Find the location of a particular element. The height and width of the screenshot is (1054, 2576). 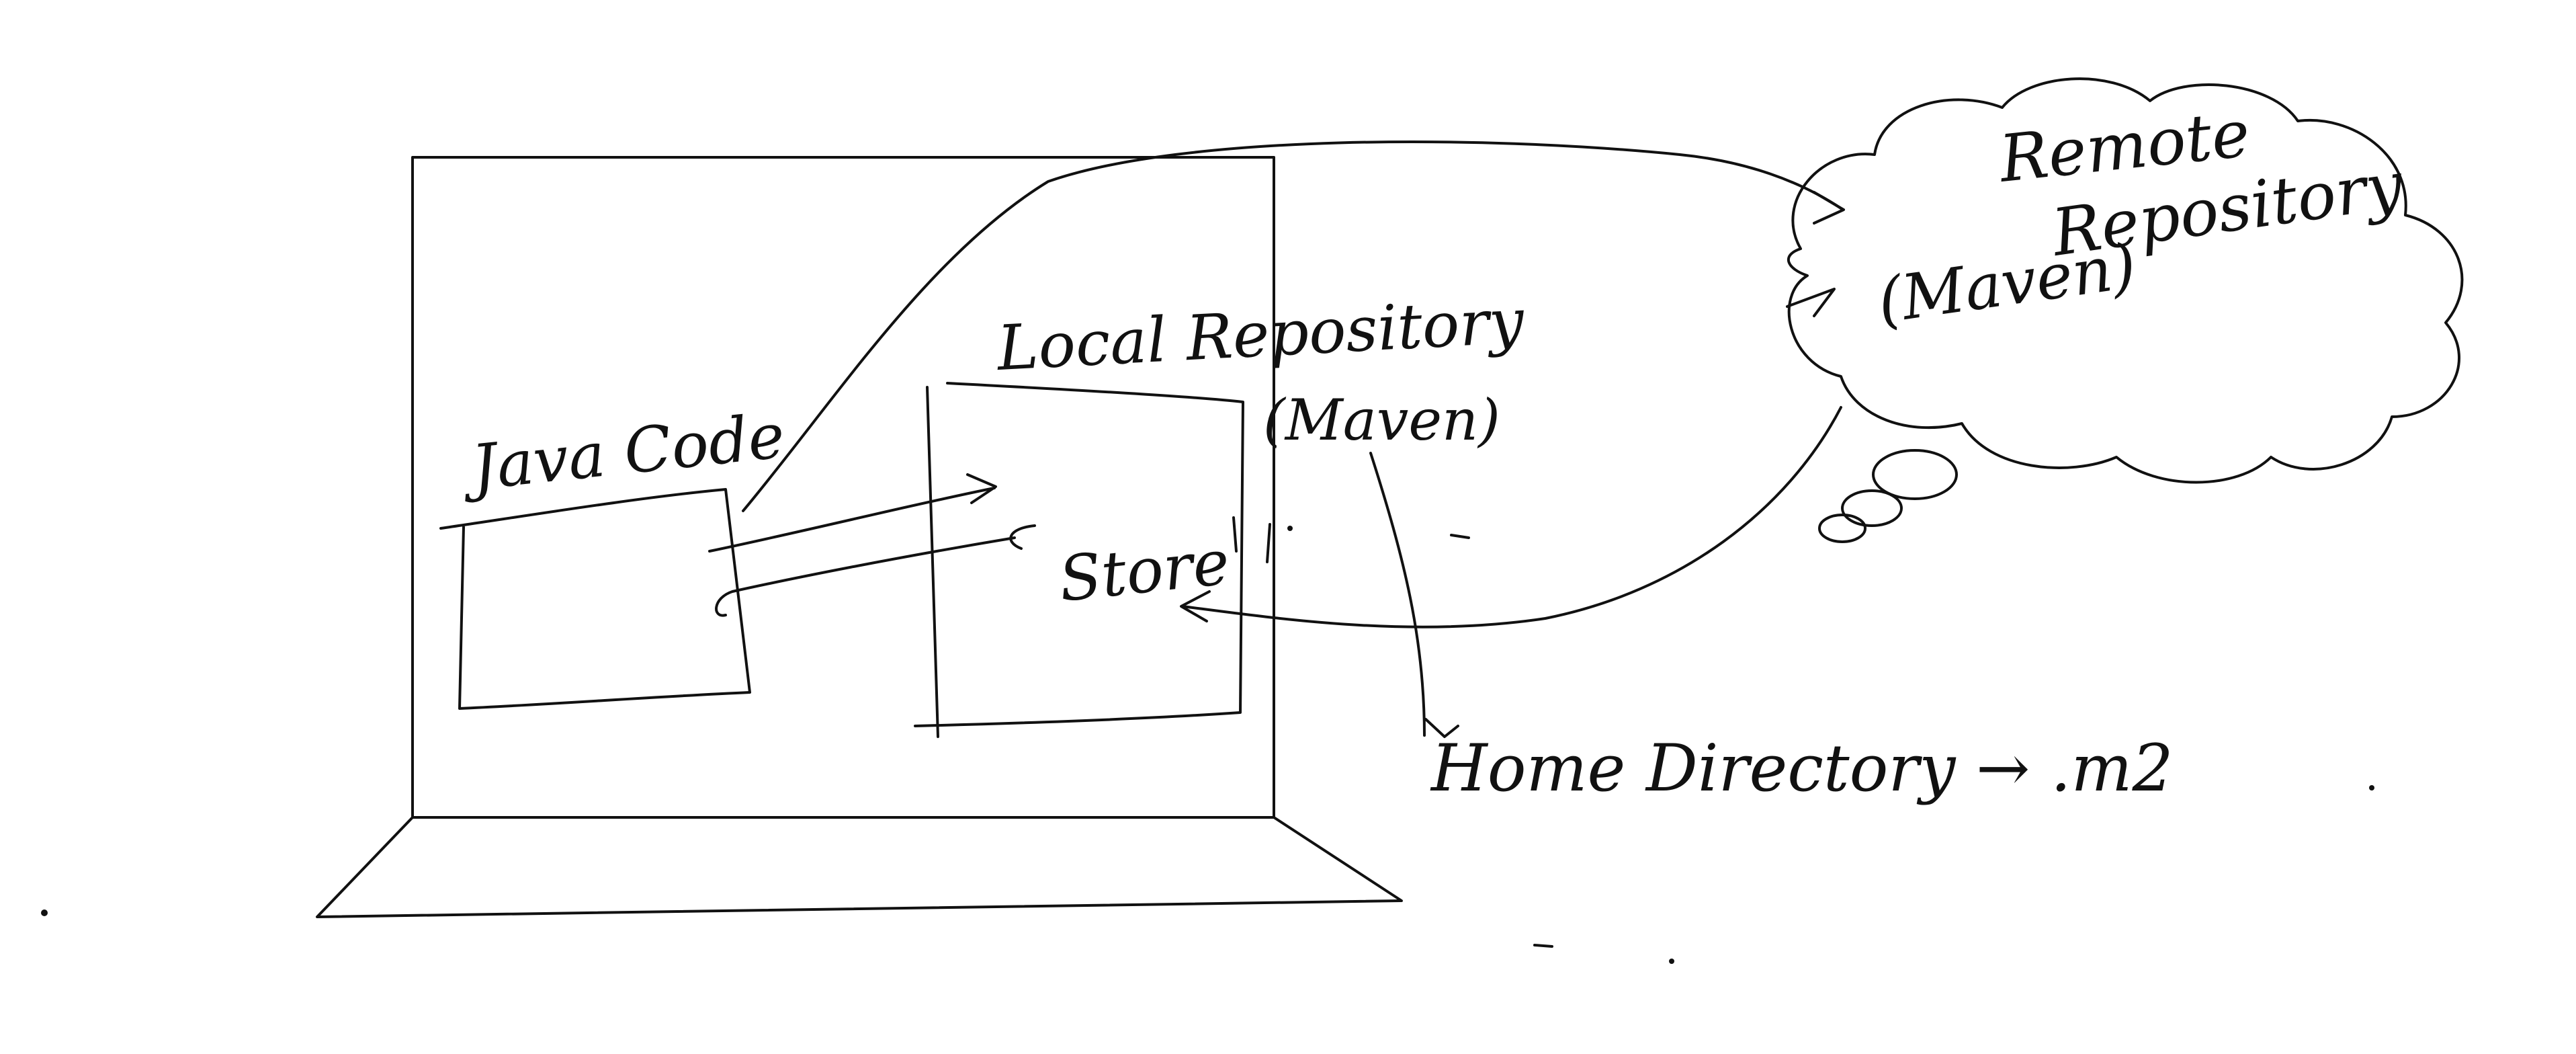

java-code-label: Java Code is located at coordinates (622, 452).